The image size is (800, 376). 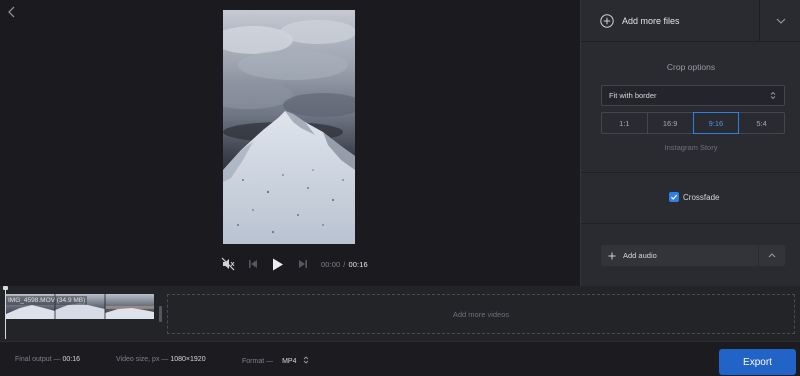 I want to click on format-label: Format —, so click(x=258, y=361).